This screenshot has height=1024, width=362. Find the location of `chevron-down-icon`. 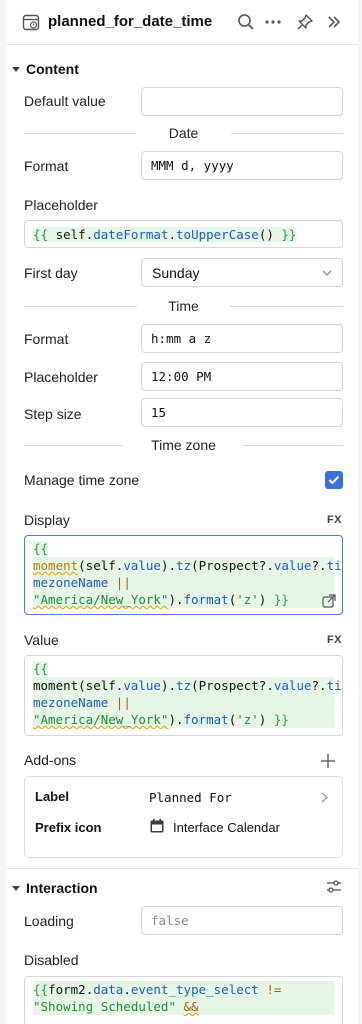

chevron-down-icon is located at coordinates (327, 273).